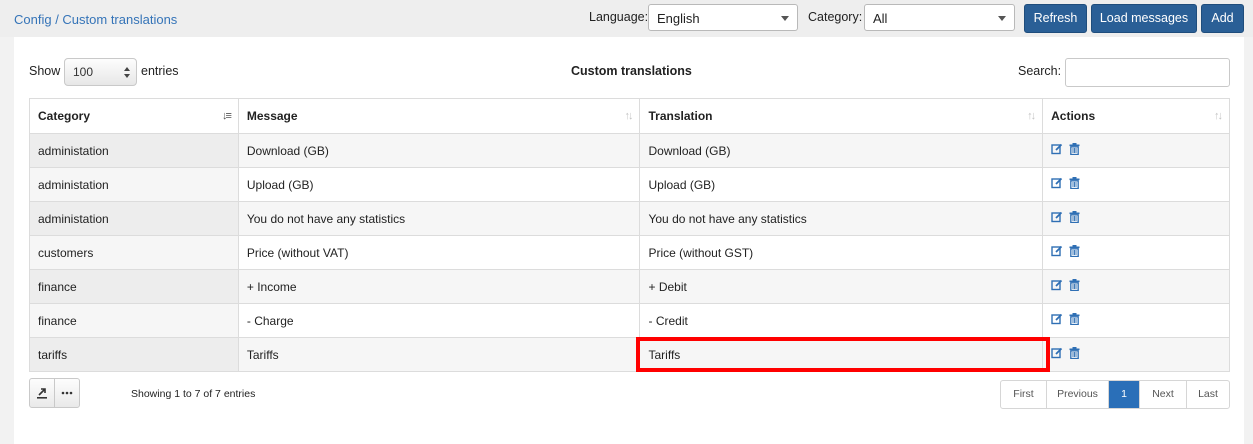  Describe the element at coordinates (843, 354) in the screenshot. I see `highlight-box` at that location.